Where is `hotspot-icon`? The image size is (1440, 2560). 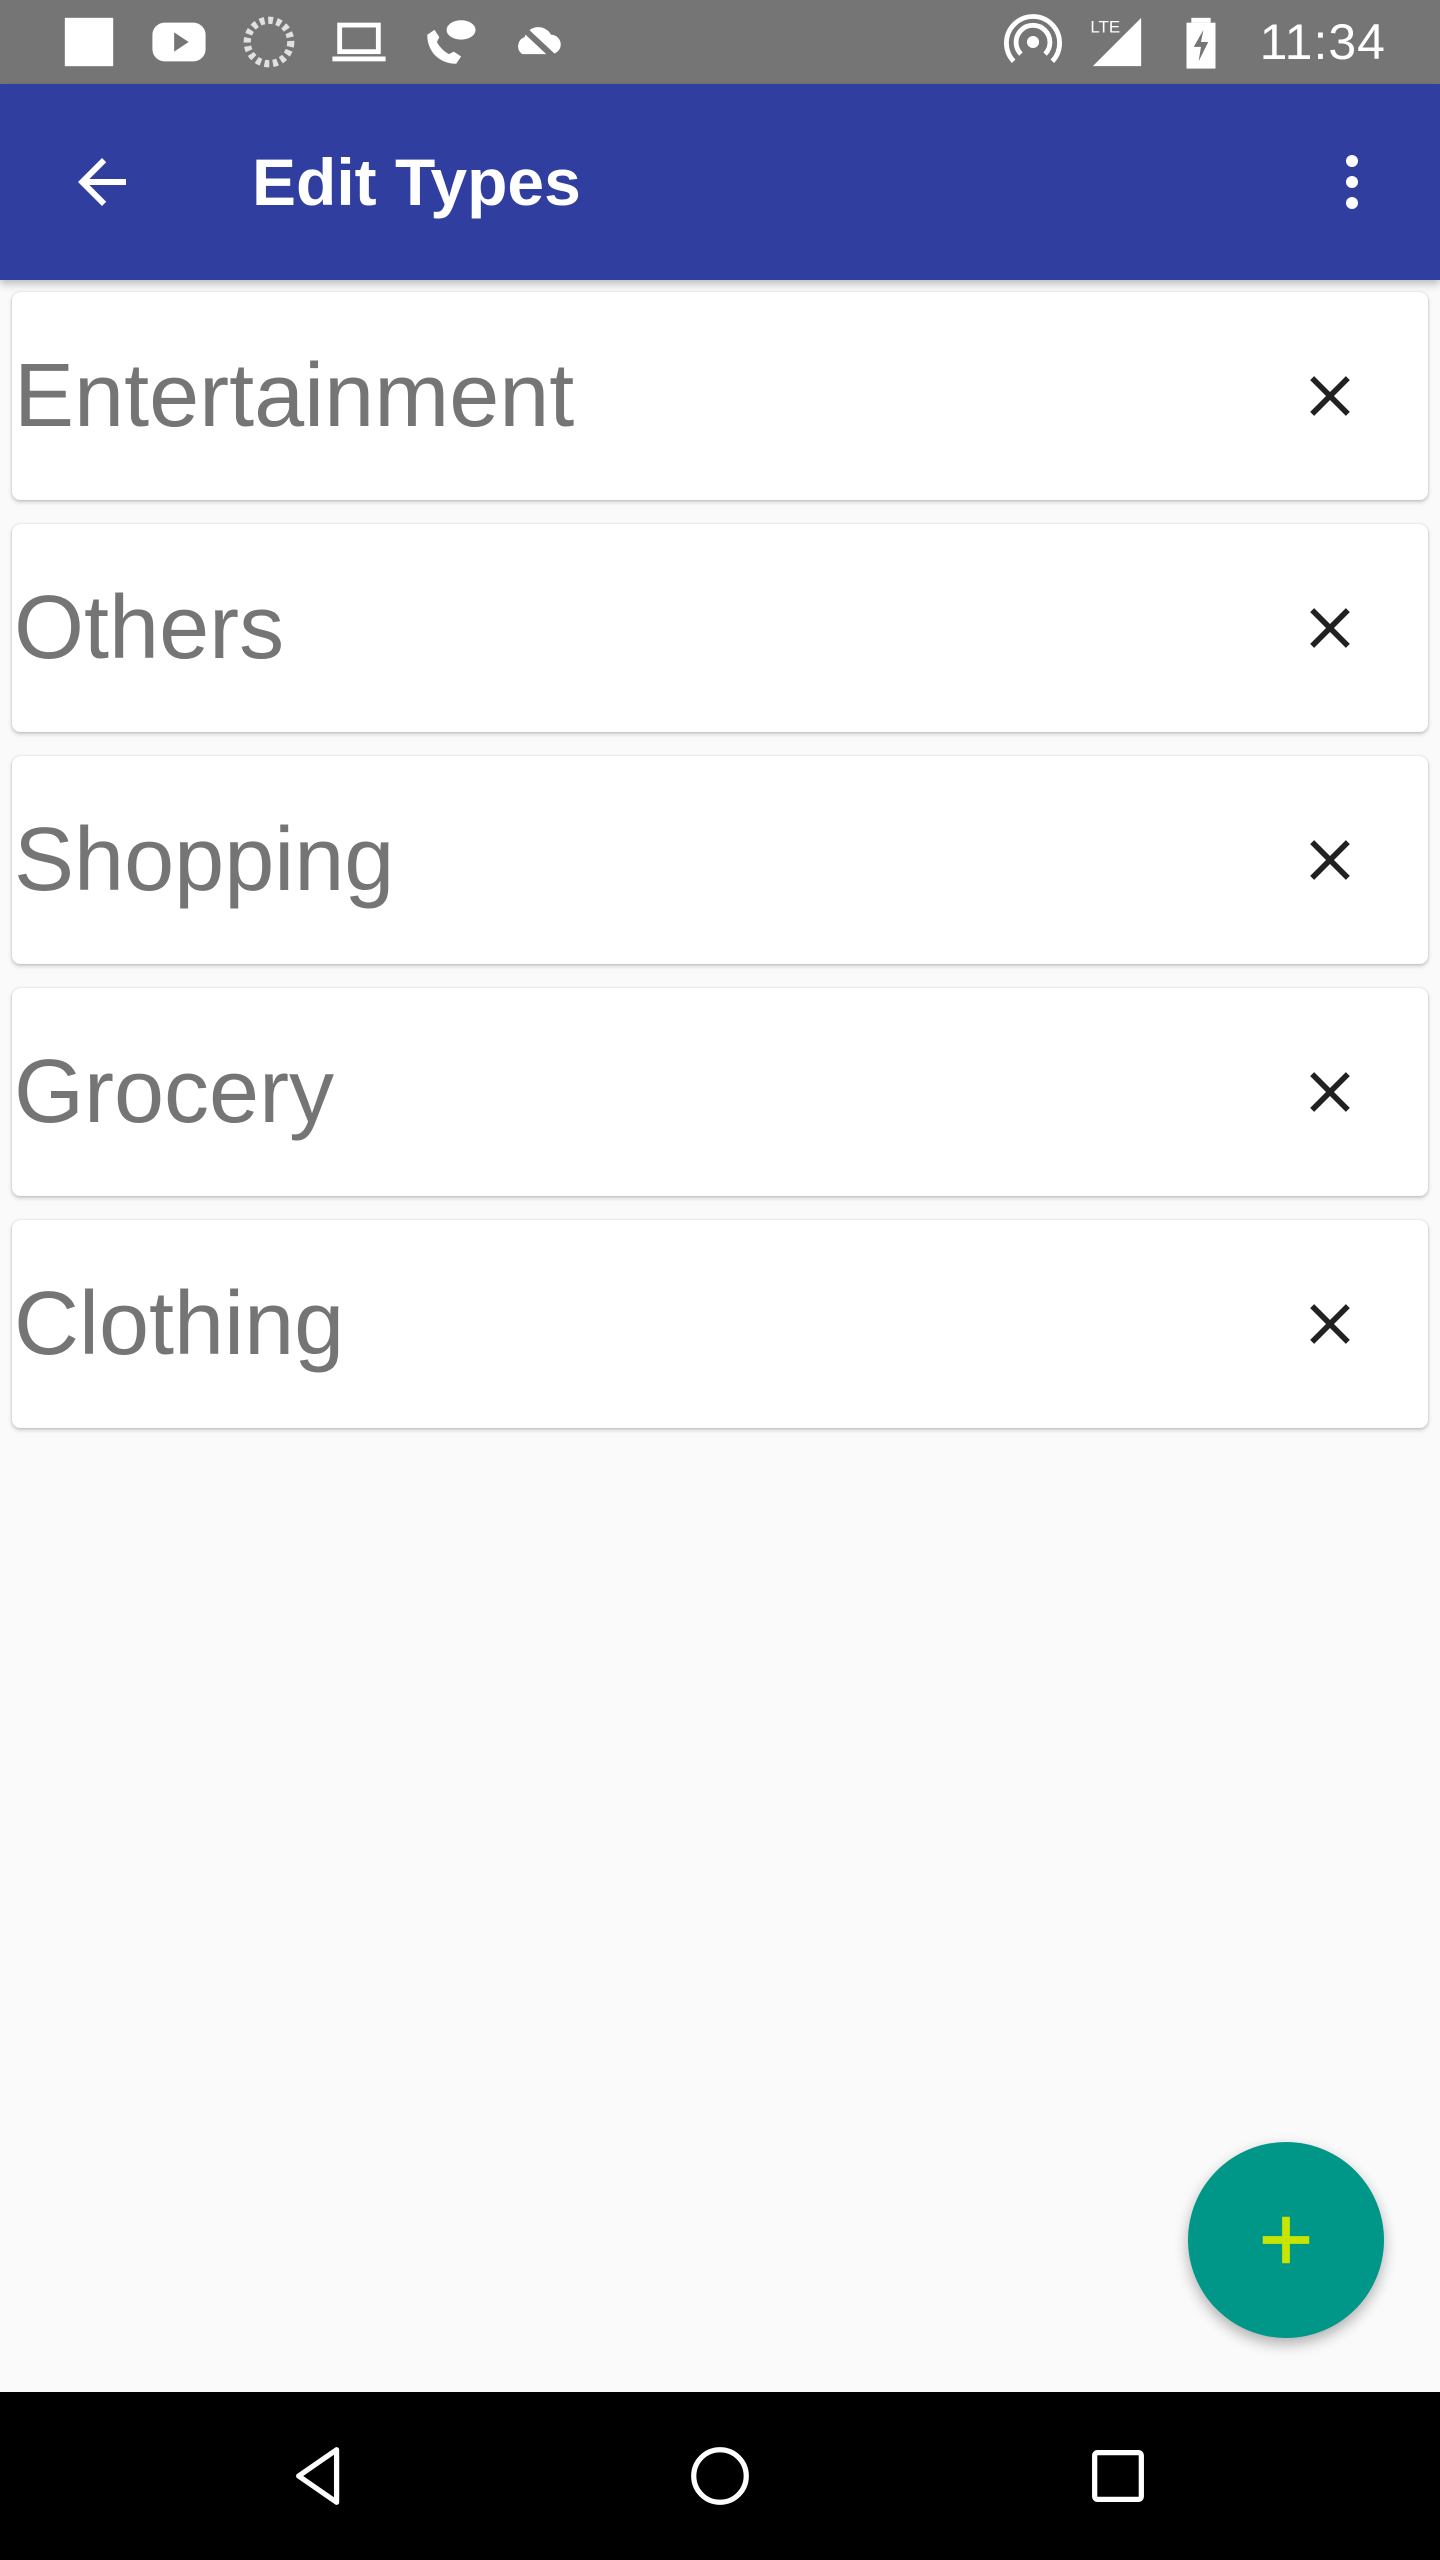 hotspot-icon is located at coordinates (1033, 42).